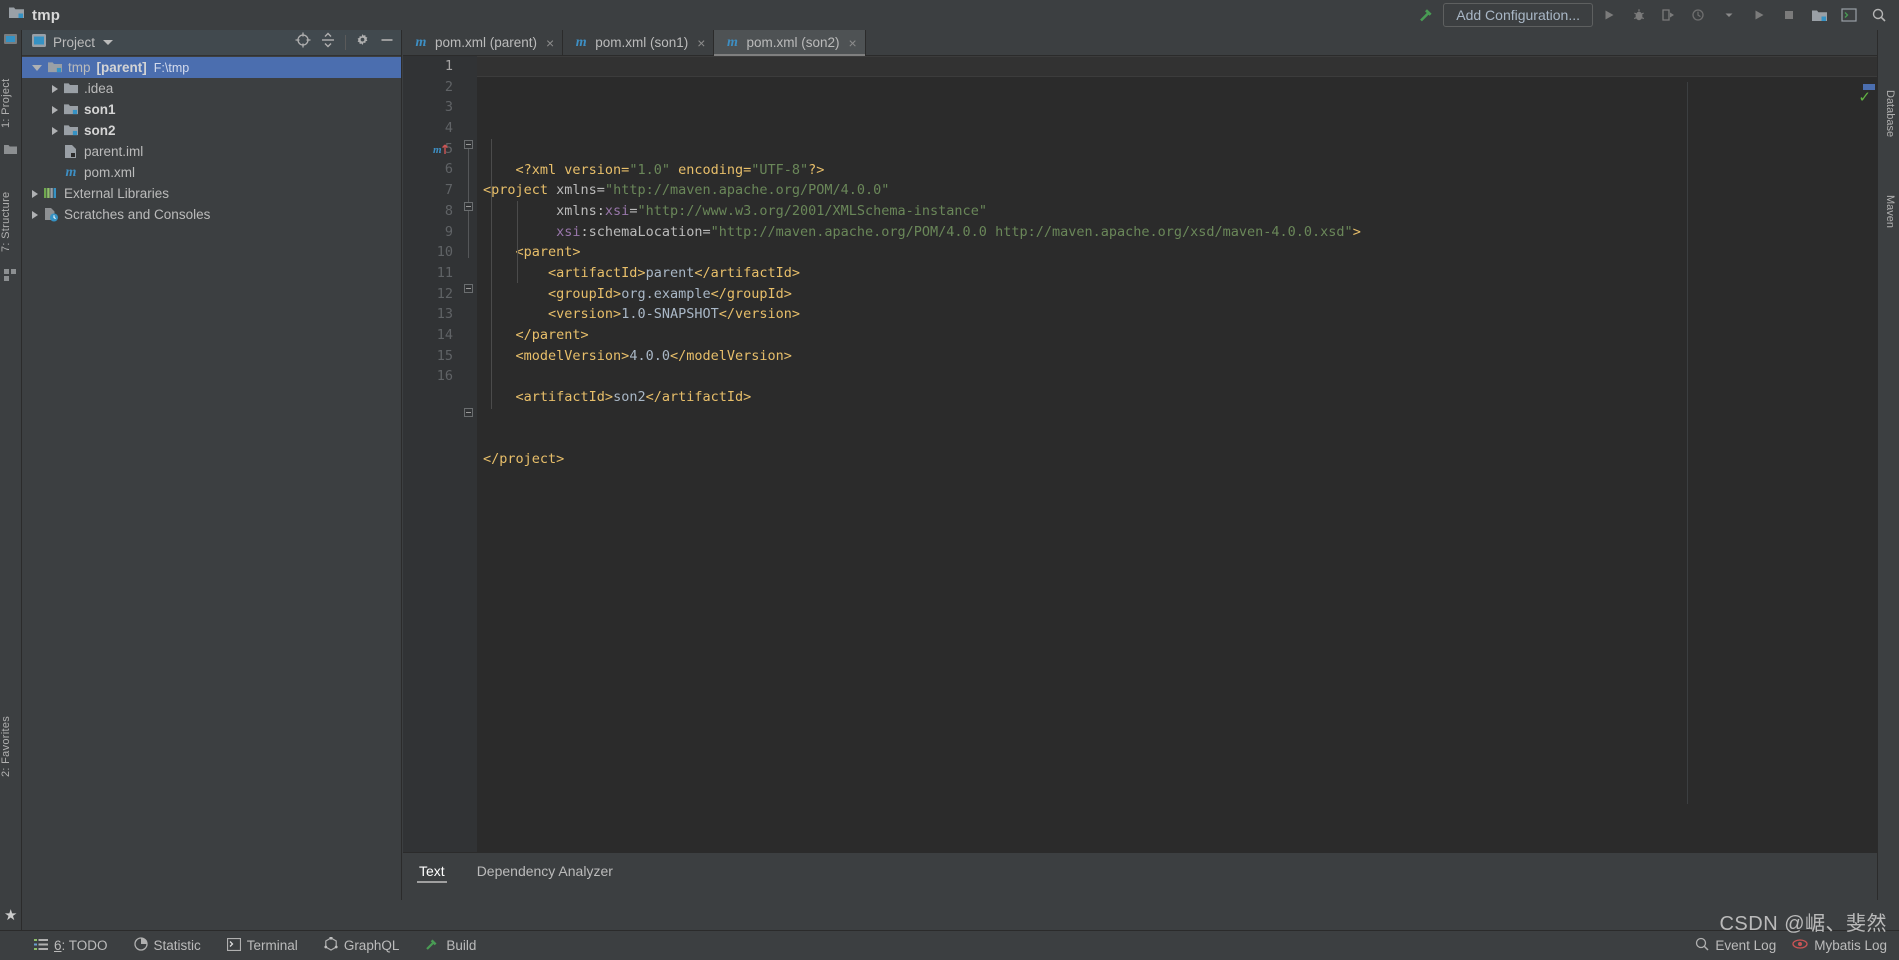 The width and height of the screenshot is (1899, 960). I want to click on tab-pom-son1: m pom.xml (son1) ×, so click(639, 42).